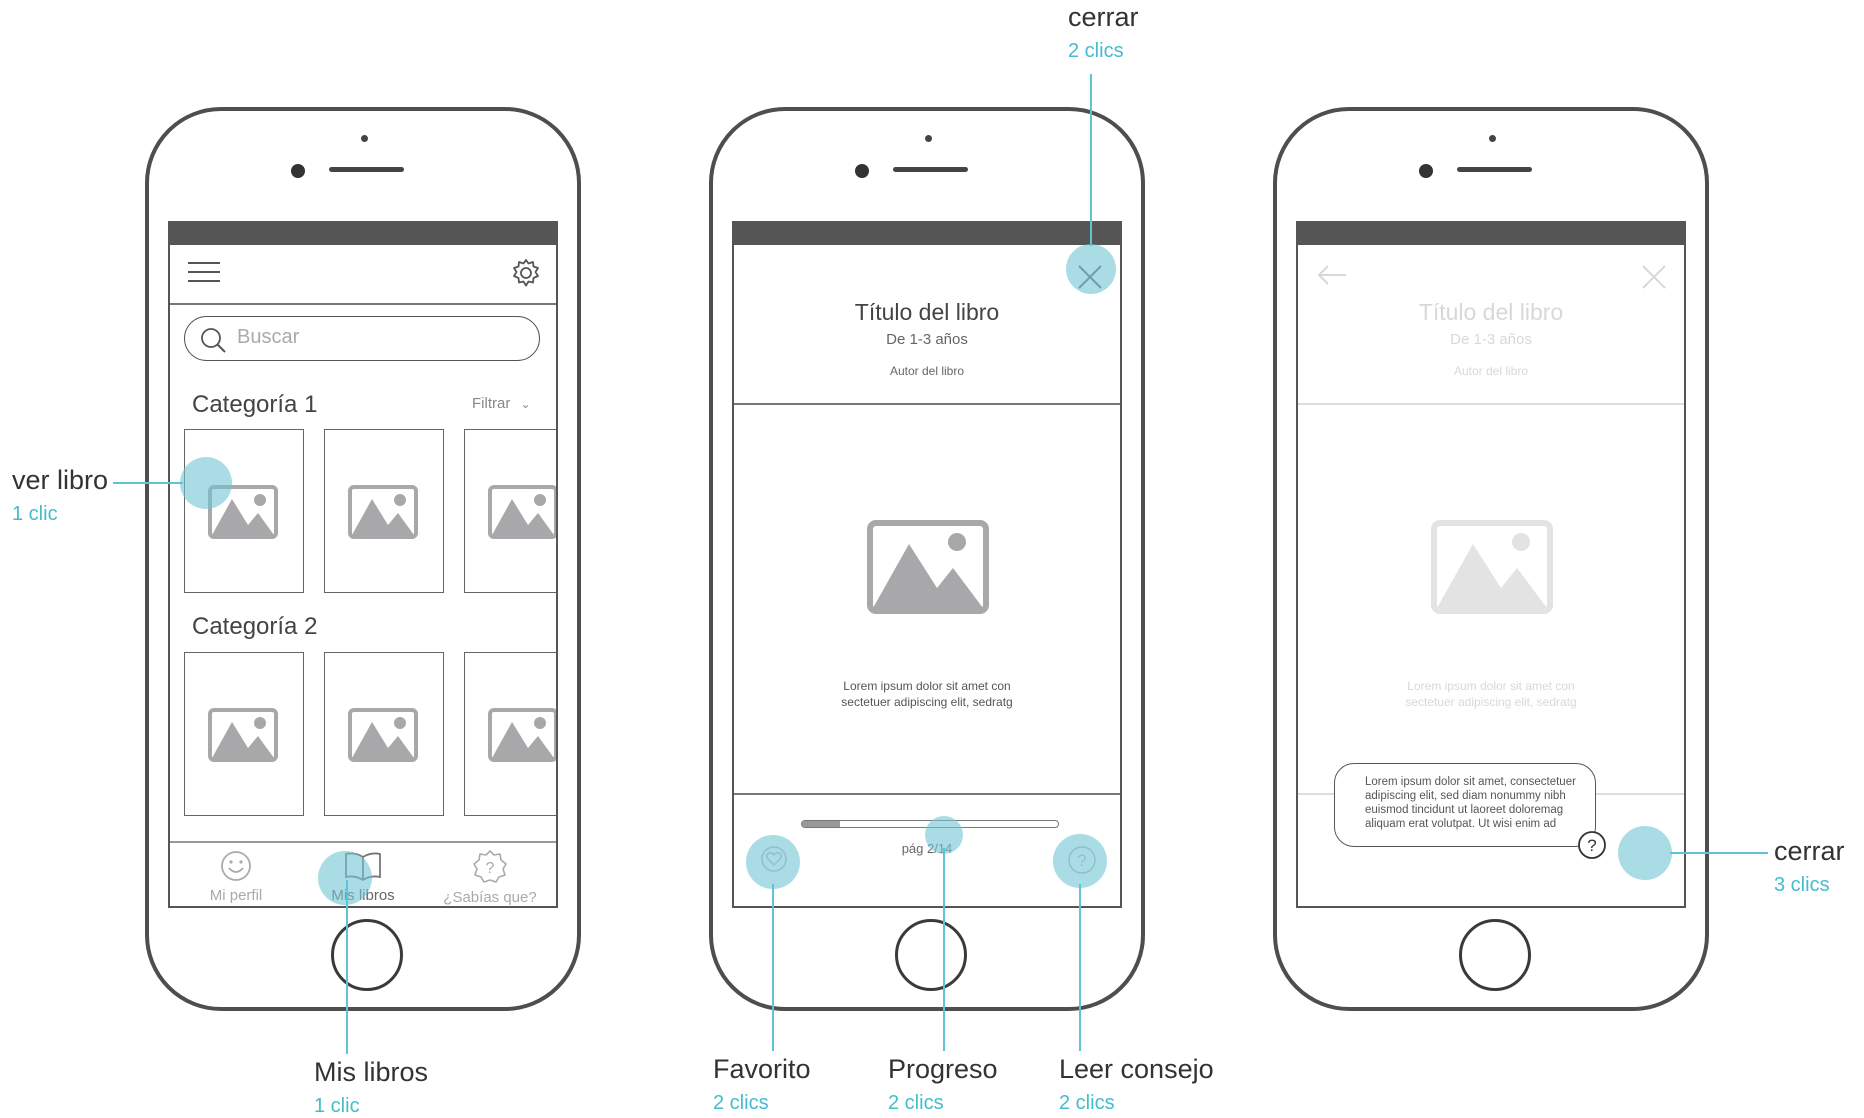 Image resolution: width=1864 pixels, height=1118 pixels. What do you see at coordinates (60, 480) in the screenshot?
I see `annotation-ver-libro-label: ver libro` at bounding box center [60, 480].